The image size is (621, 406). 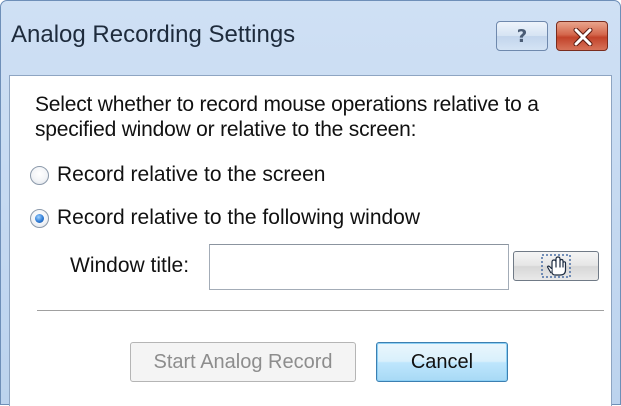 What do you see at coordinates (153, 34) in the screenshot?
I see `window-title: Analog Recording Settings` at bounding box center [153, 34].